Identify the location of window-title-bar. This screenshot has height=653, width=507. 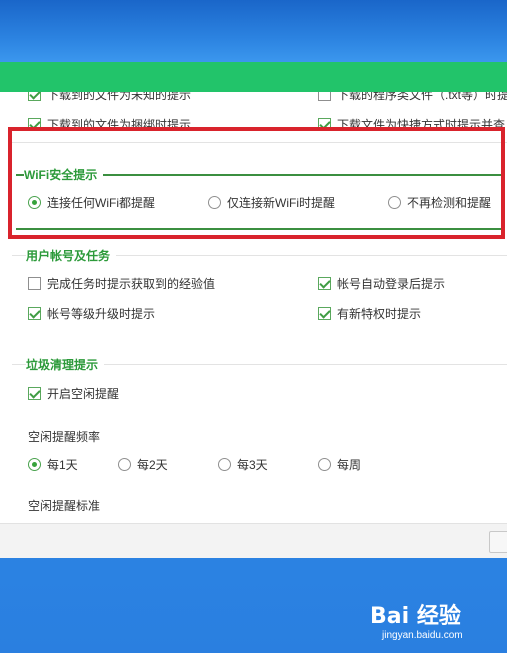
(253, 77).